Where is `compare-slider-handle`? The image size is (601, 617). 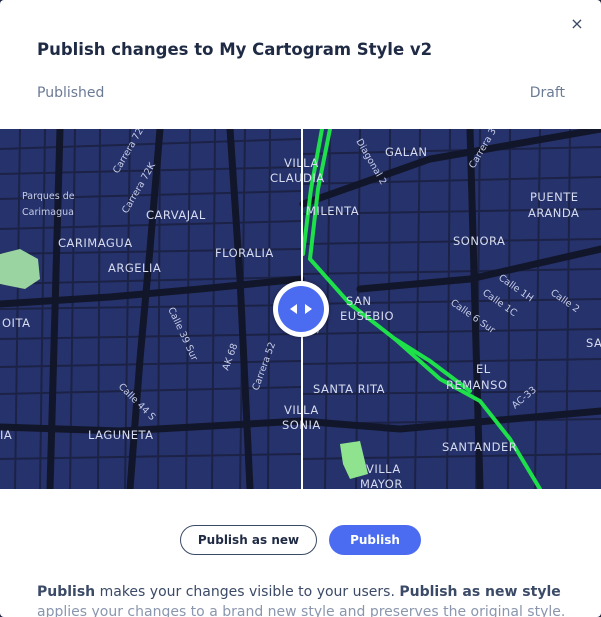 compare-slider-handle is located at coordinates (301, 309).